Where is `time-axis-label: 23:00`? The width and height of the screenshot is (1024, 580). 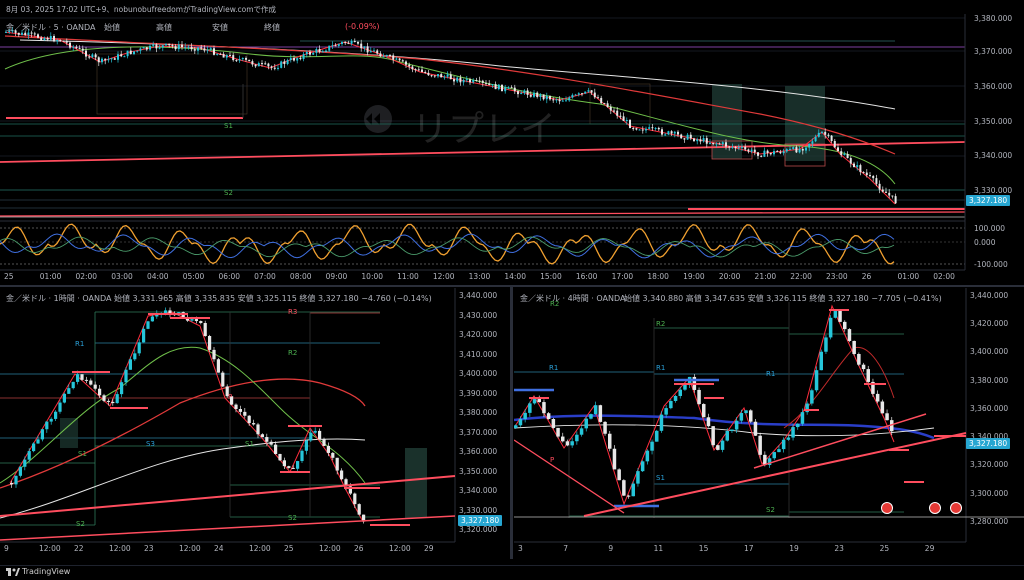 time-axis-label: 23:00 is located at coordinates (837, 276).